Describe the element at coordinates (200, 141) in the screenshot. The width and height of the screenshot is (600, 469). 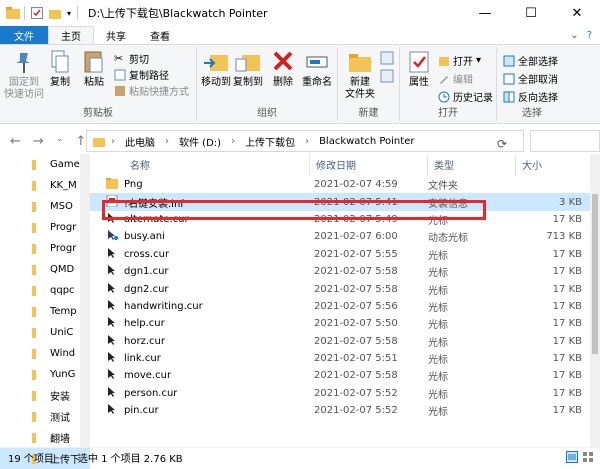
I see `breadcrumb-drive-d: 软件 (D:)` at that location.